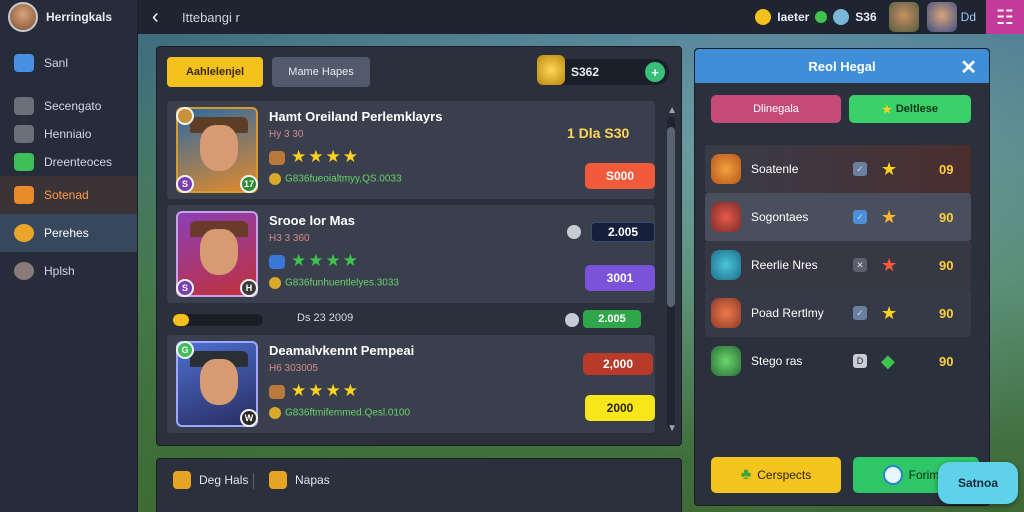  What do you see at coordinates (671, 217) in the screenshot?
I see `scroll-thumb` at bounding box center [671, 217].